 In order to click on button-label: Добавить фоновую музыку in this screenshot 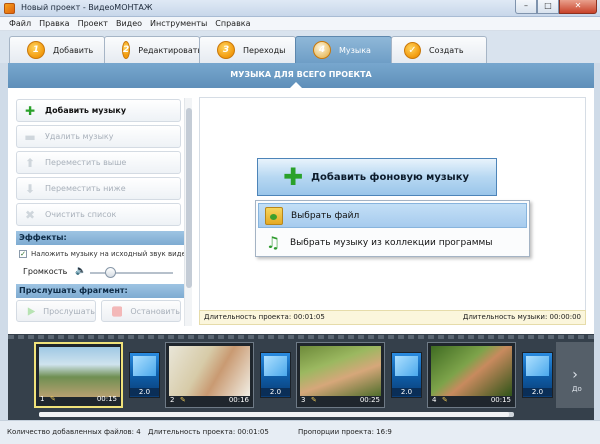, I will do `click(390, 177)`.